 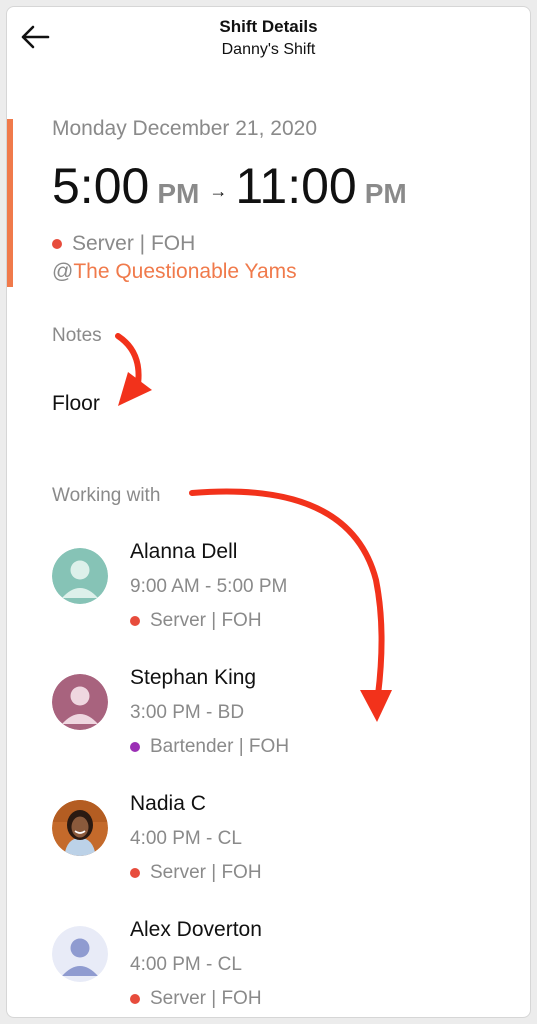 What do you see at coordinates (193, 677) in the screenshot?
I see `coworker-name: Stephan King` at bounding box center [193, 677].